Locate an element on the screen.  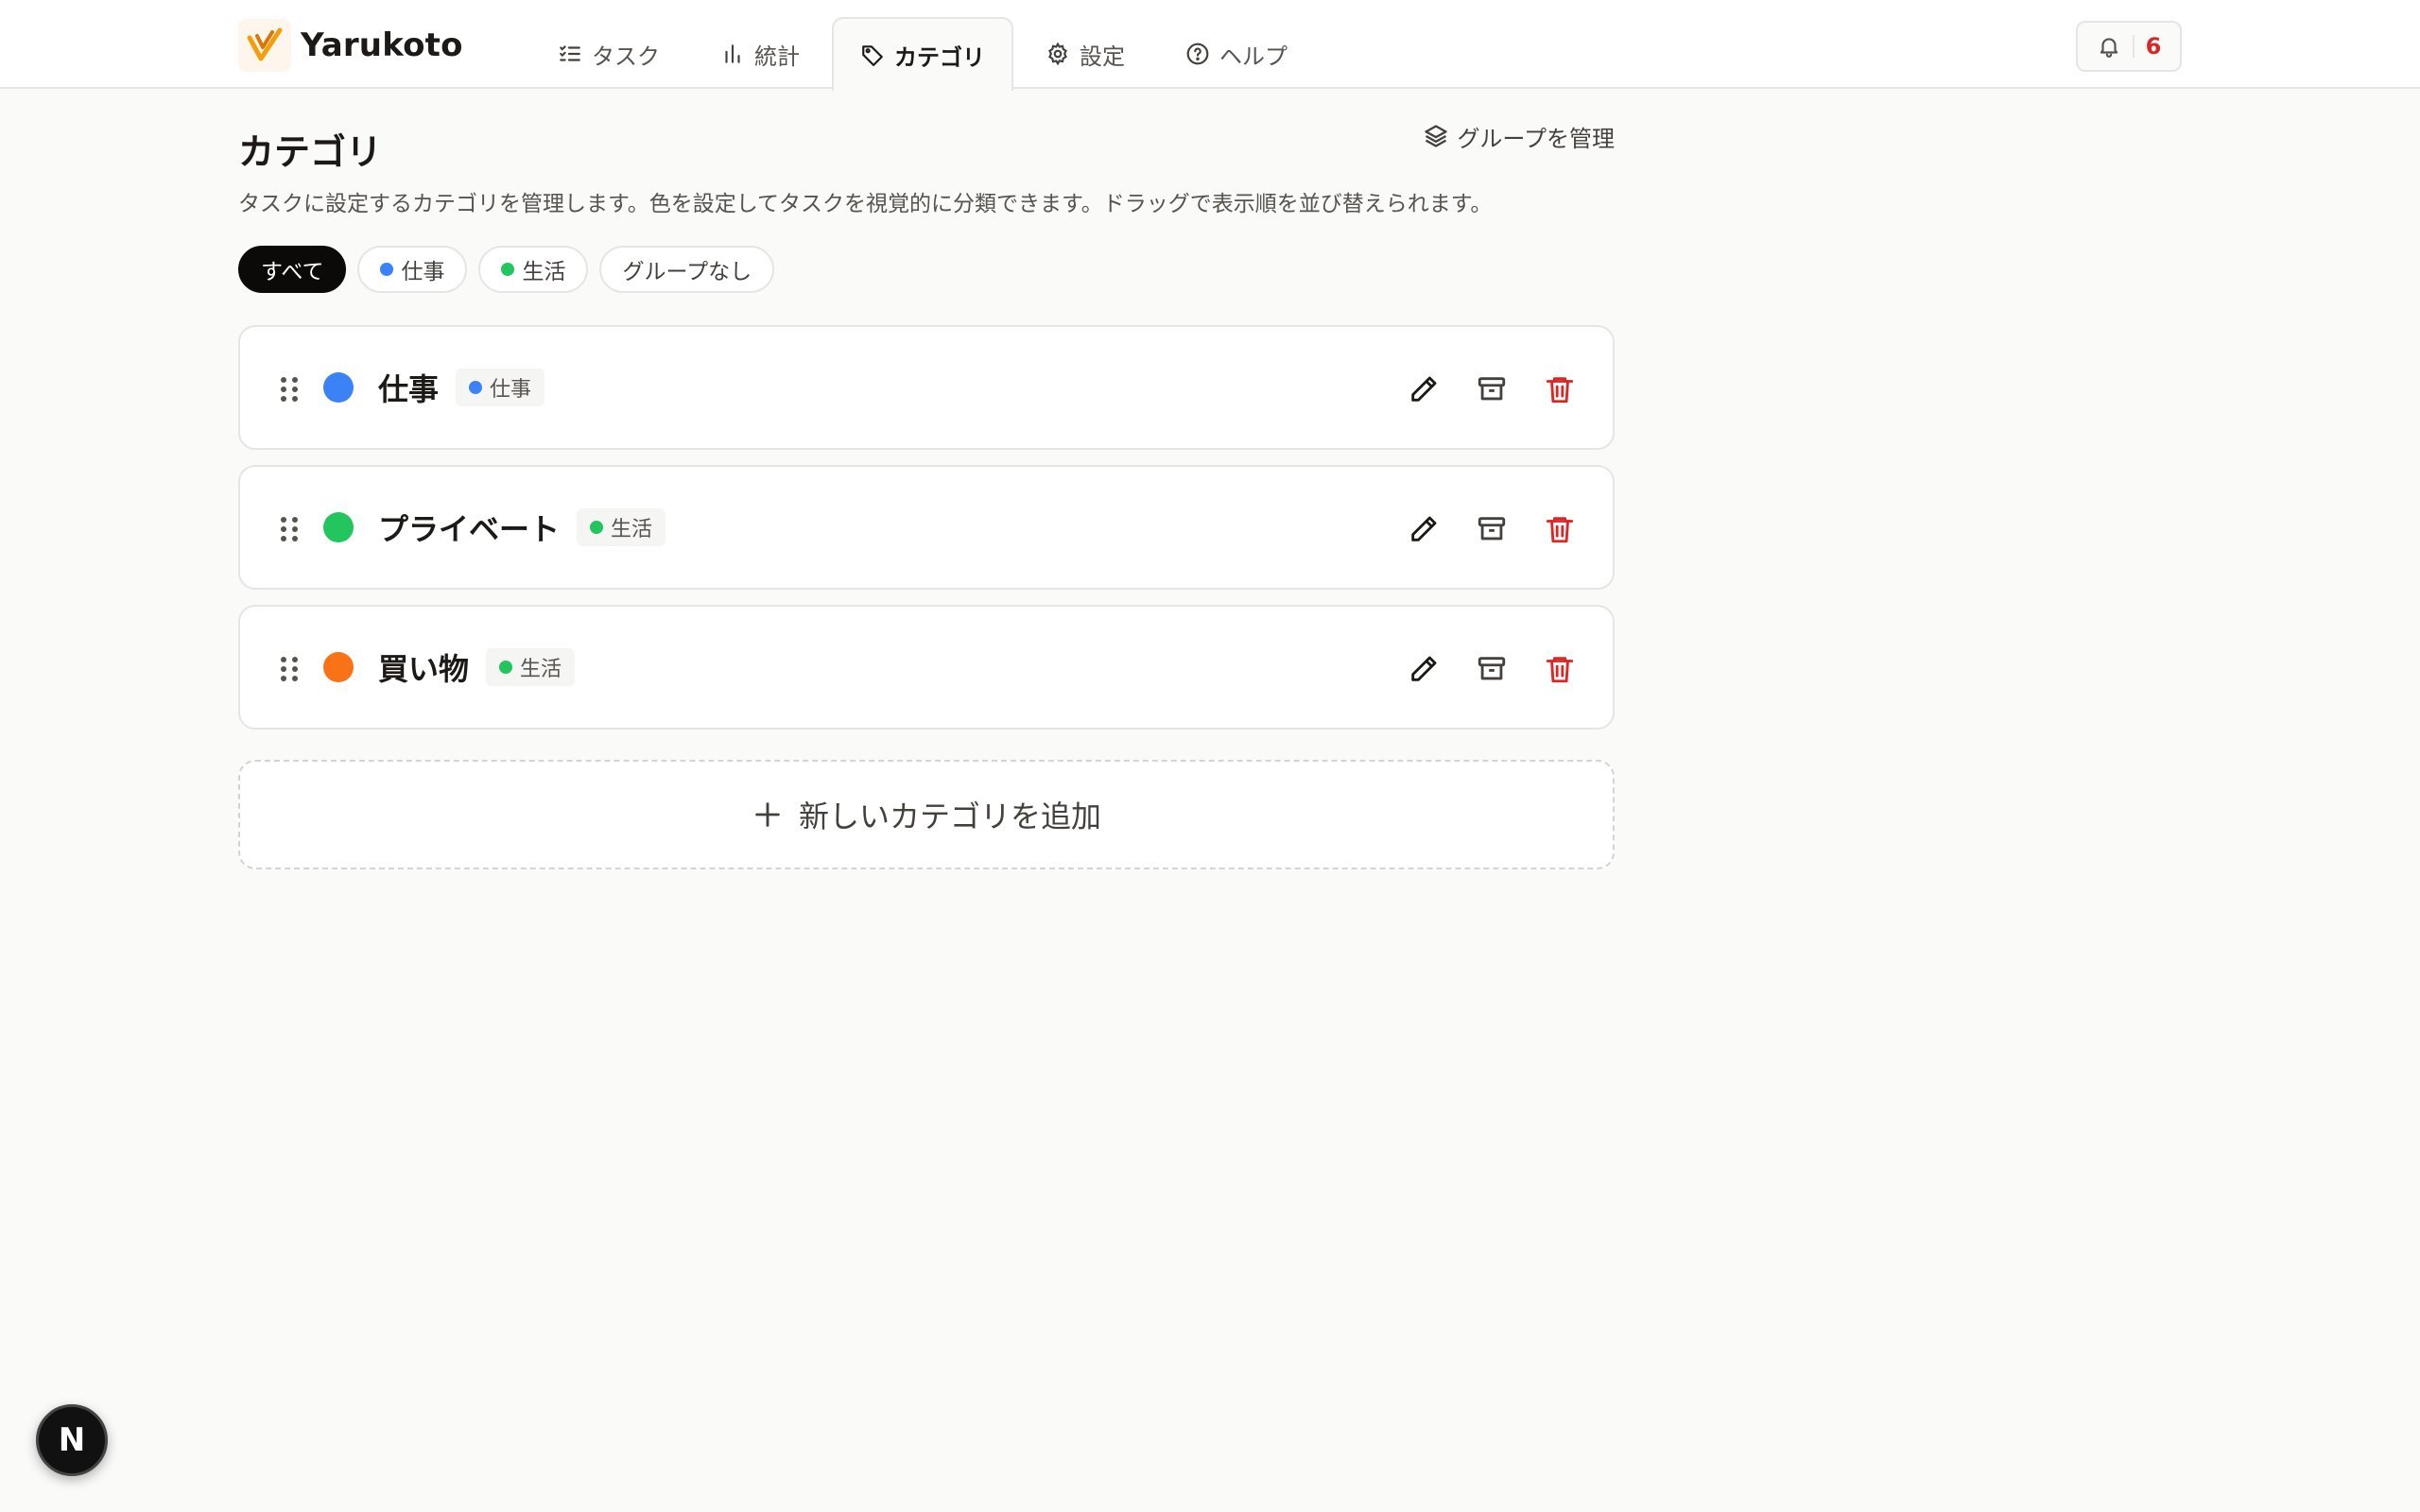
tag-icon is located at coordinates (872, 55).